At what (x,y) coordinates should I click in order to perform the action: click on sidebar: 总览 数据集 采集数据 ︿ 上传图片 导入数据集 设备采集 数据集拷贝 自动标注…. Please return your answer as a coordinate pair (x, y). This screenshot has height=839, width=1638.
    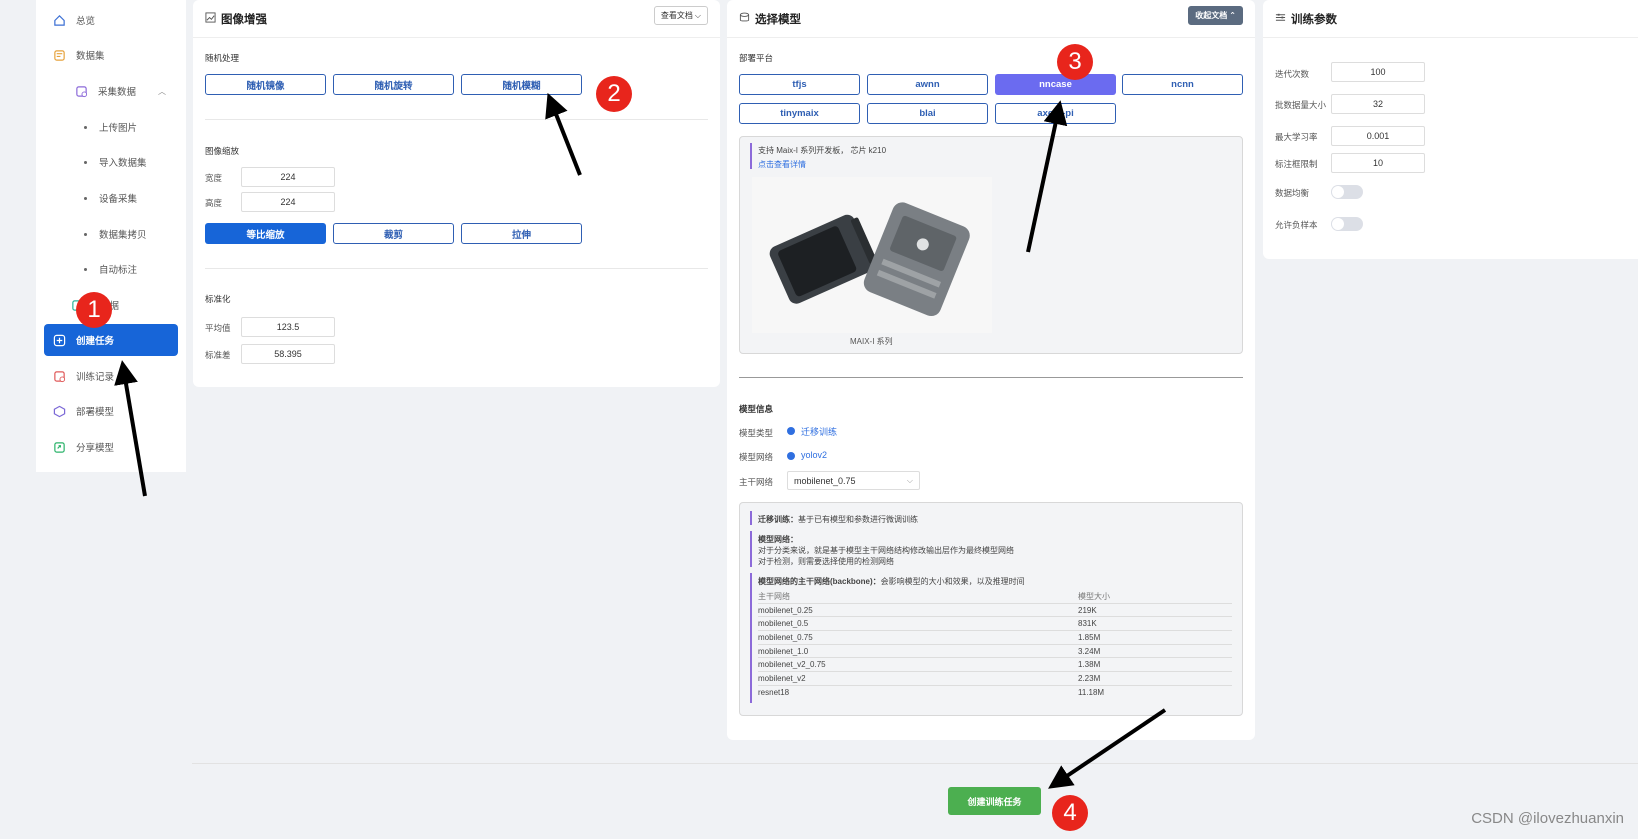
    Looking at the image, I should click on (111, 236).